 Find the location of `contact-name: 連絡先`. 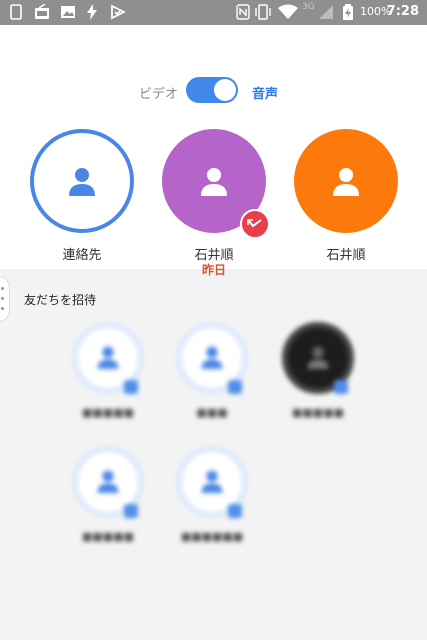

contact-name: 連絡先 is located at coordinates (82, 255).